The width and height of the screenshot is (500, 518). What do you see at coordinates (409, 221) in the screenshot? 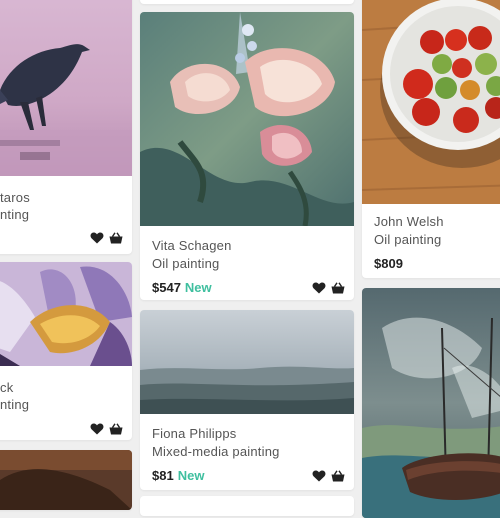
I see `card-artist: John Welsh` at bounding box center [409, 221].